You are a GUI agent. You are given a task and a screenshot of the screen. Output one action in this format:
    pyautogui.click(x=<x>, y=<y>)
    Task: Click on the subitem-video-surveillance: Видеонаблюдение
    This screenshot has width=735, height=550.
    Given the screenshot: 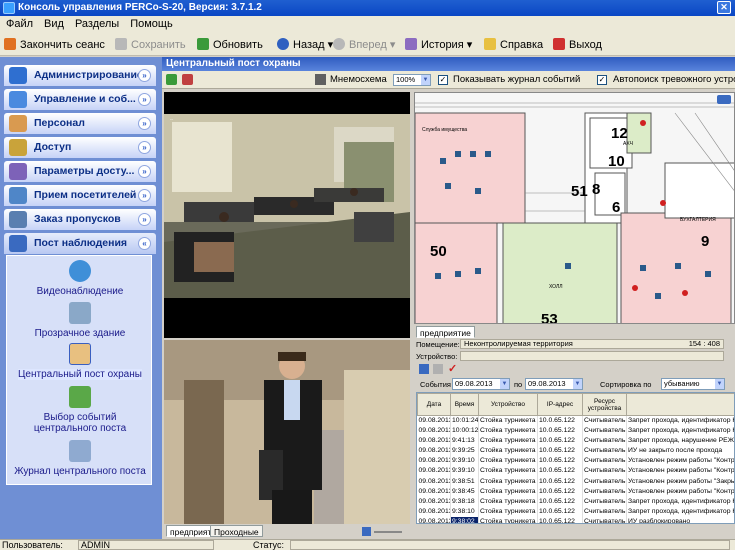 What is the action you would take?
    pyautogui.click(x=80, y=278)
    